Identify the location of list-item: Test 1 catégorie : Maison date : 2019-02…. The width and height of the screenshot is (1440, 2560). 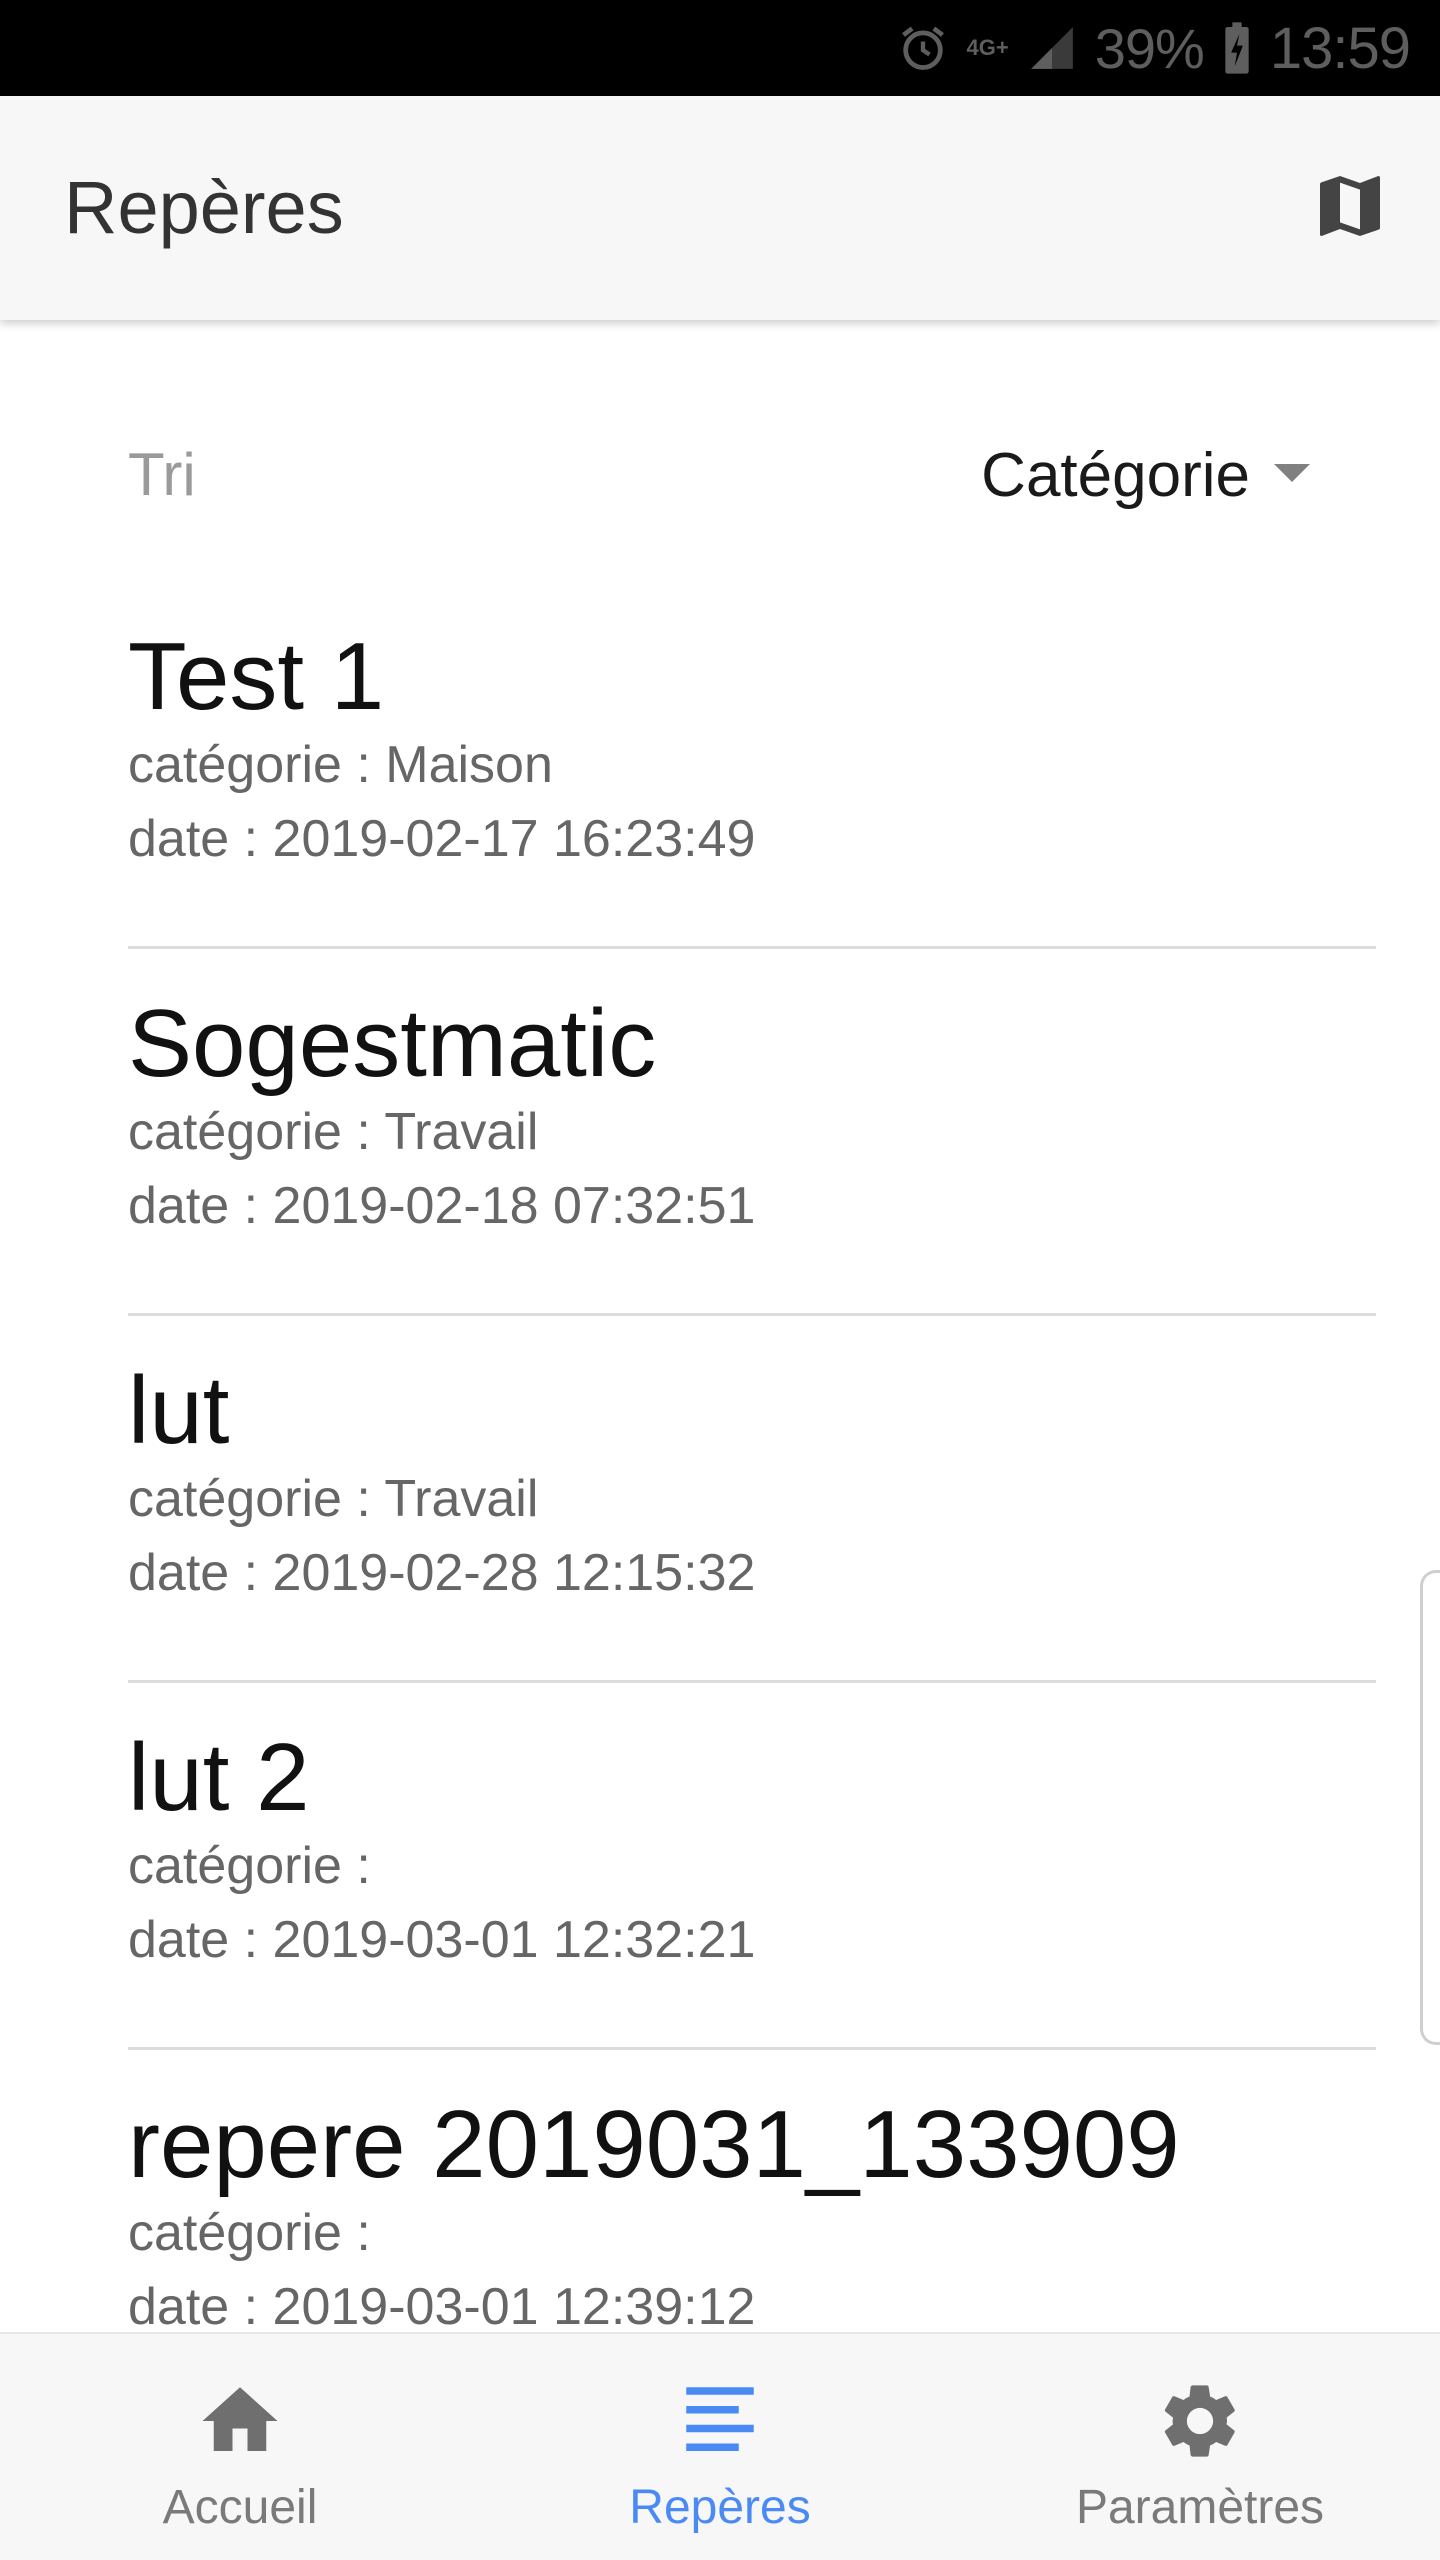
(752, 765).